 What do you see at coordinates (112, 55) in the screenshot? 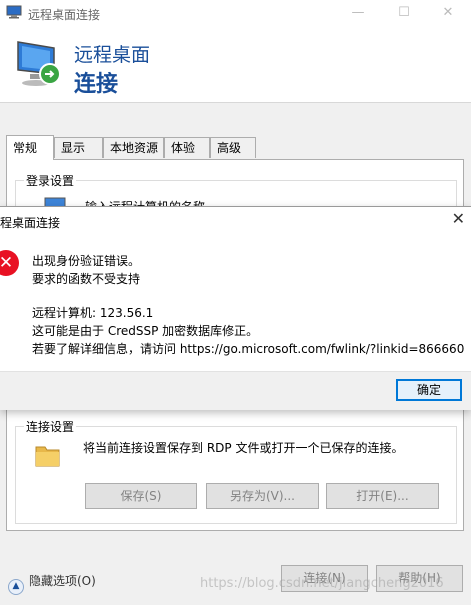
I see `header-title-line1: 远程桌面` at bounding box center [112, 55].